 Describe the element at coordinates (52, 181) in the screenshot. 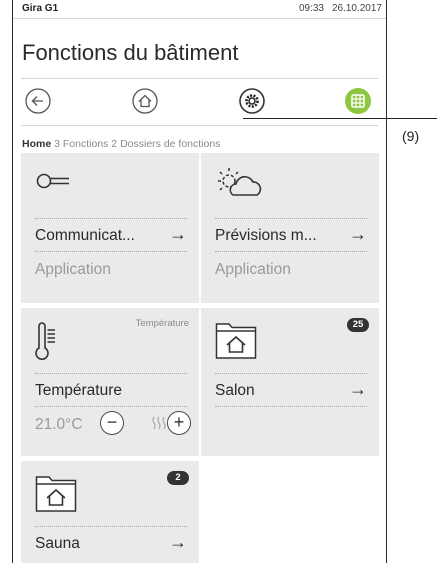

I see `key-icon` at that location.